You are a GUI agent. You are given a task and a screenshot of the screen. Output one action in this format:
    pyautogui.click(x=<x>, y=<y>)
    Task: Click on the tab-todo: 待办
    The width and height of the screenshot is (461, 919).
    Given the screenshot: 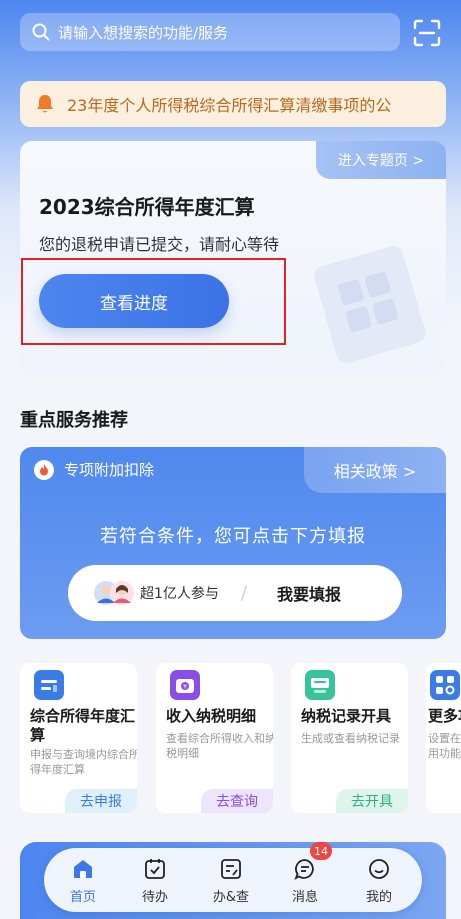 What is the action you would take?
    pyautogui.click(x=155, y=881)
    